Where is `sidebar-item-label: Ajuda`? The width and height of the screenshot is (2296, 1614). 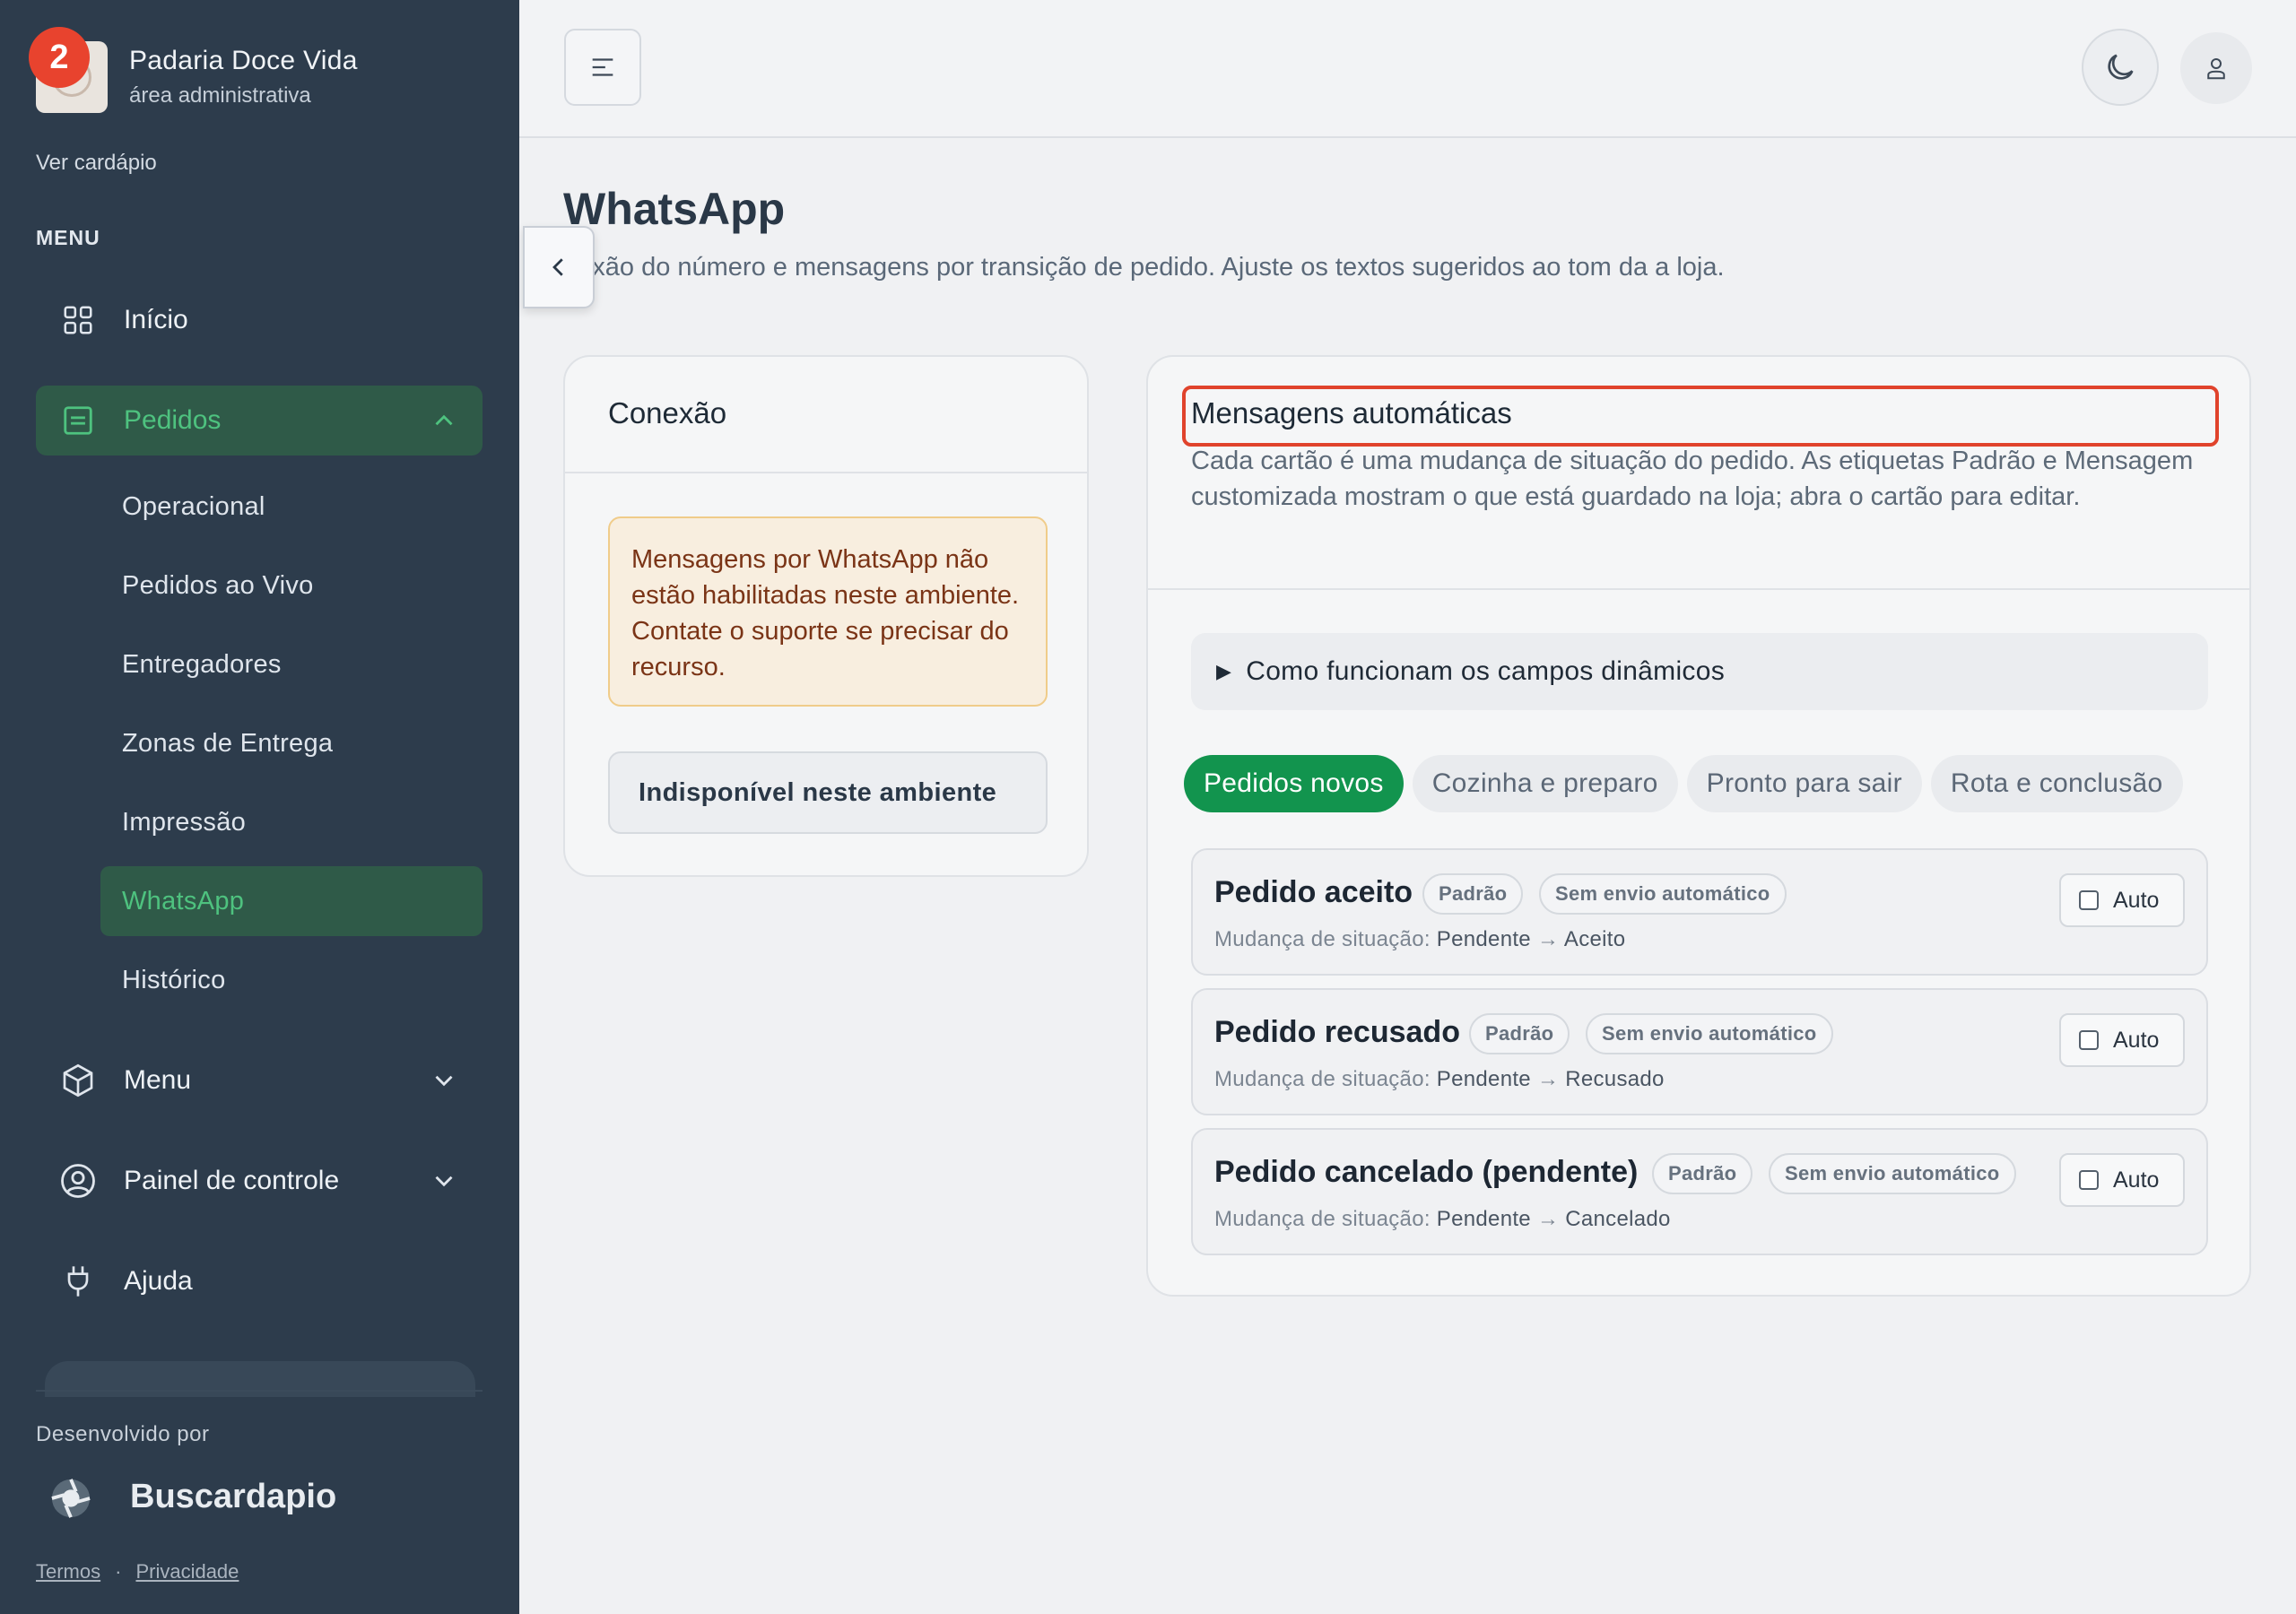
sidebar-item-label: Ajuda is located at coordinates (158, 1281).